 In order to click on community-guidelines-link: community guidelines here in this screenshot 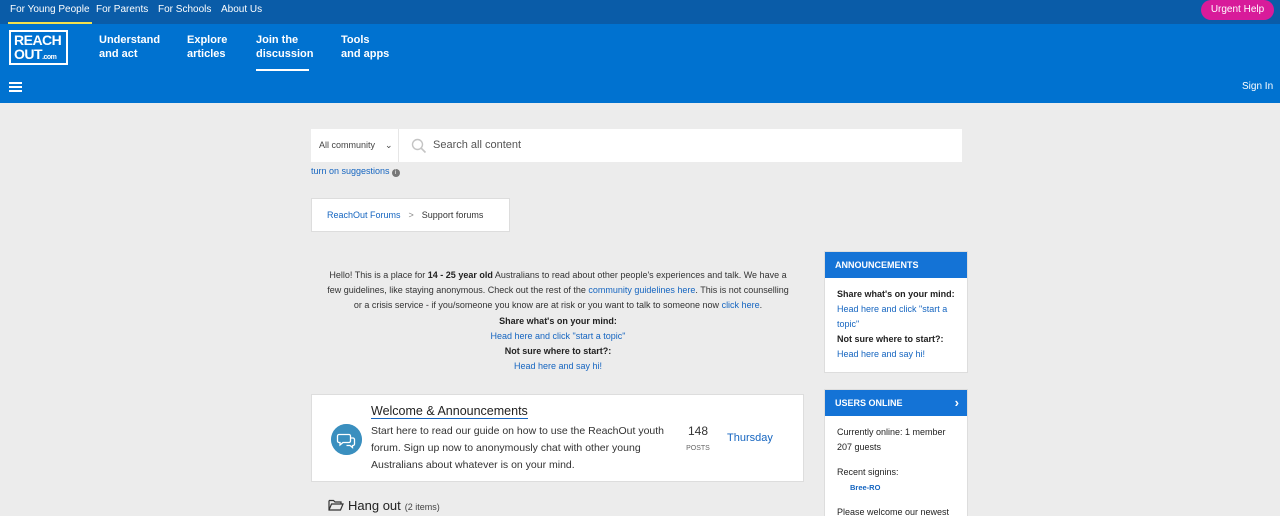, I will do `click(641, 290)`.